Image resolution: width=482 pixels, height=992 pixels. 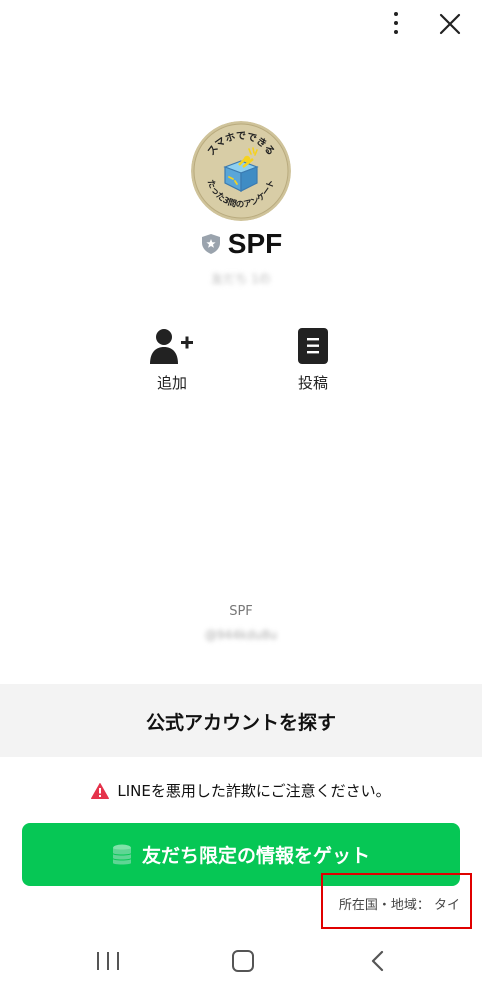 I want to click on home-icon, so click(x=243, y=961).